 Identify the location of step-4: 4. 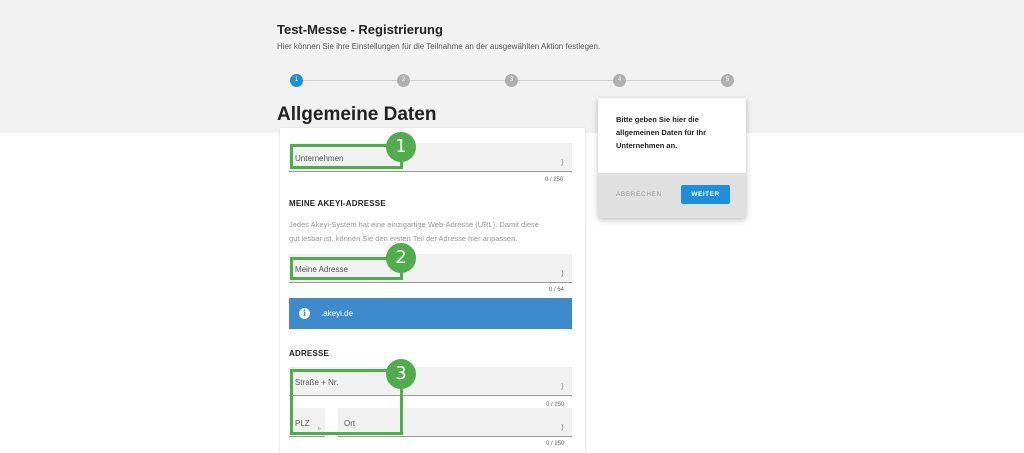
(619, 80).